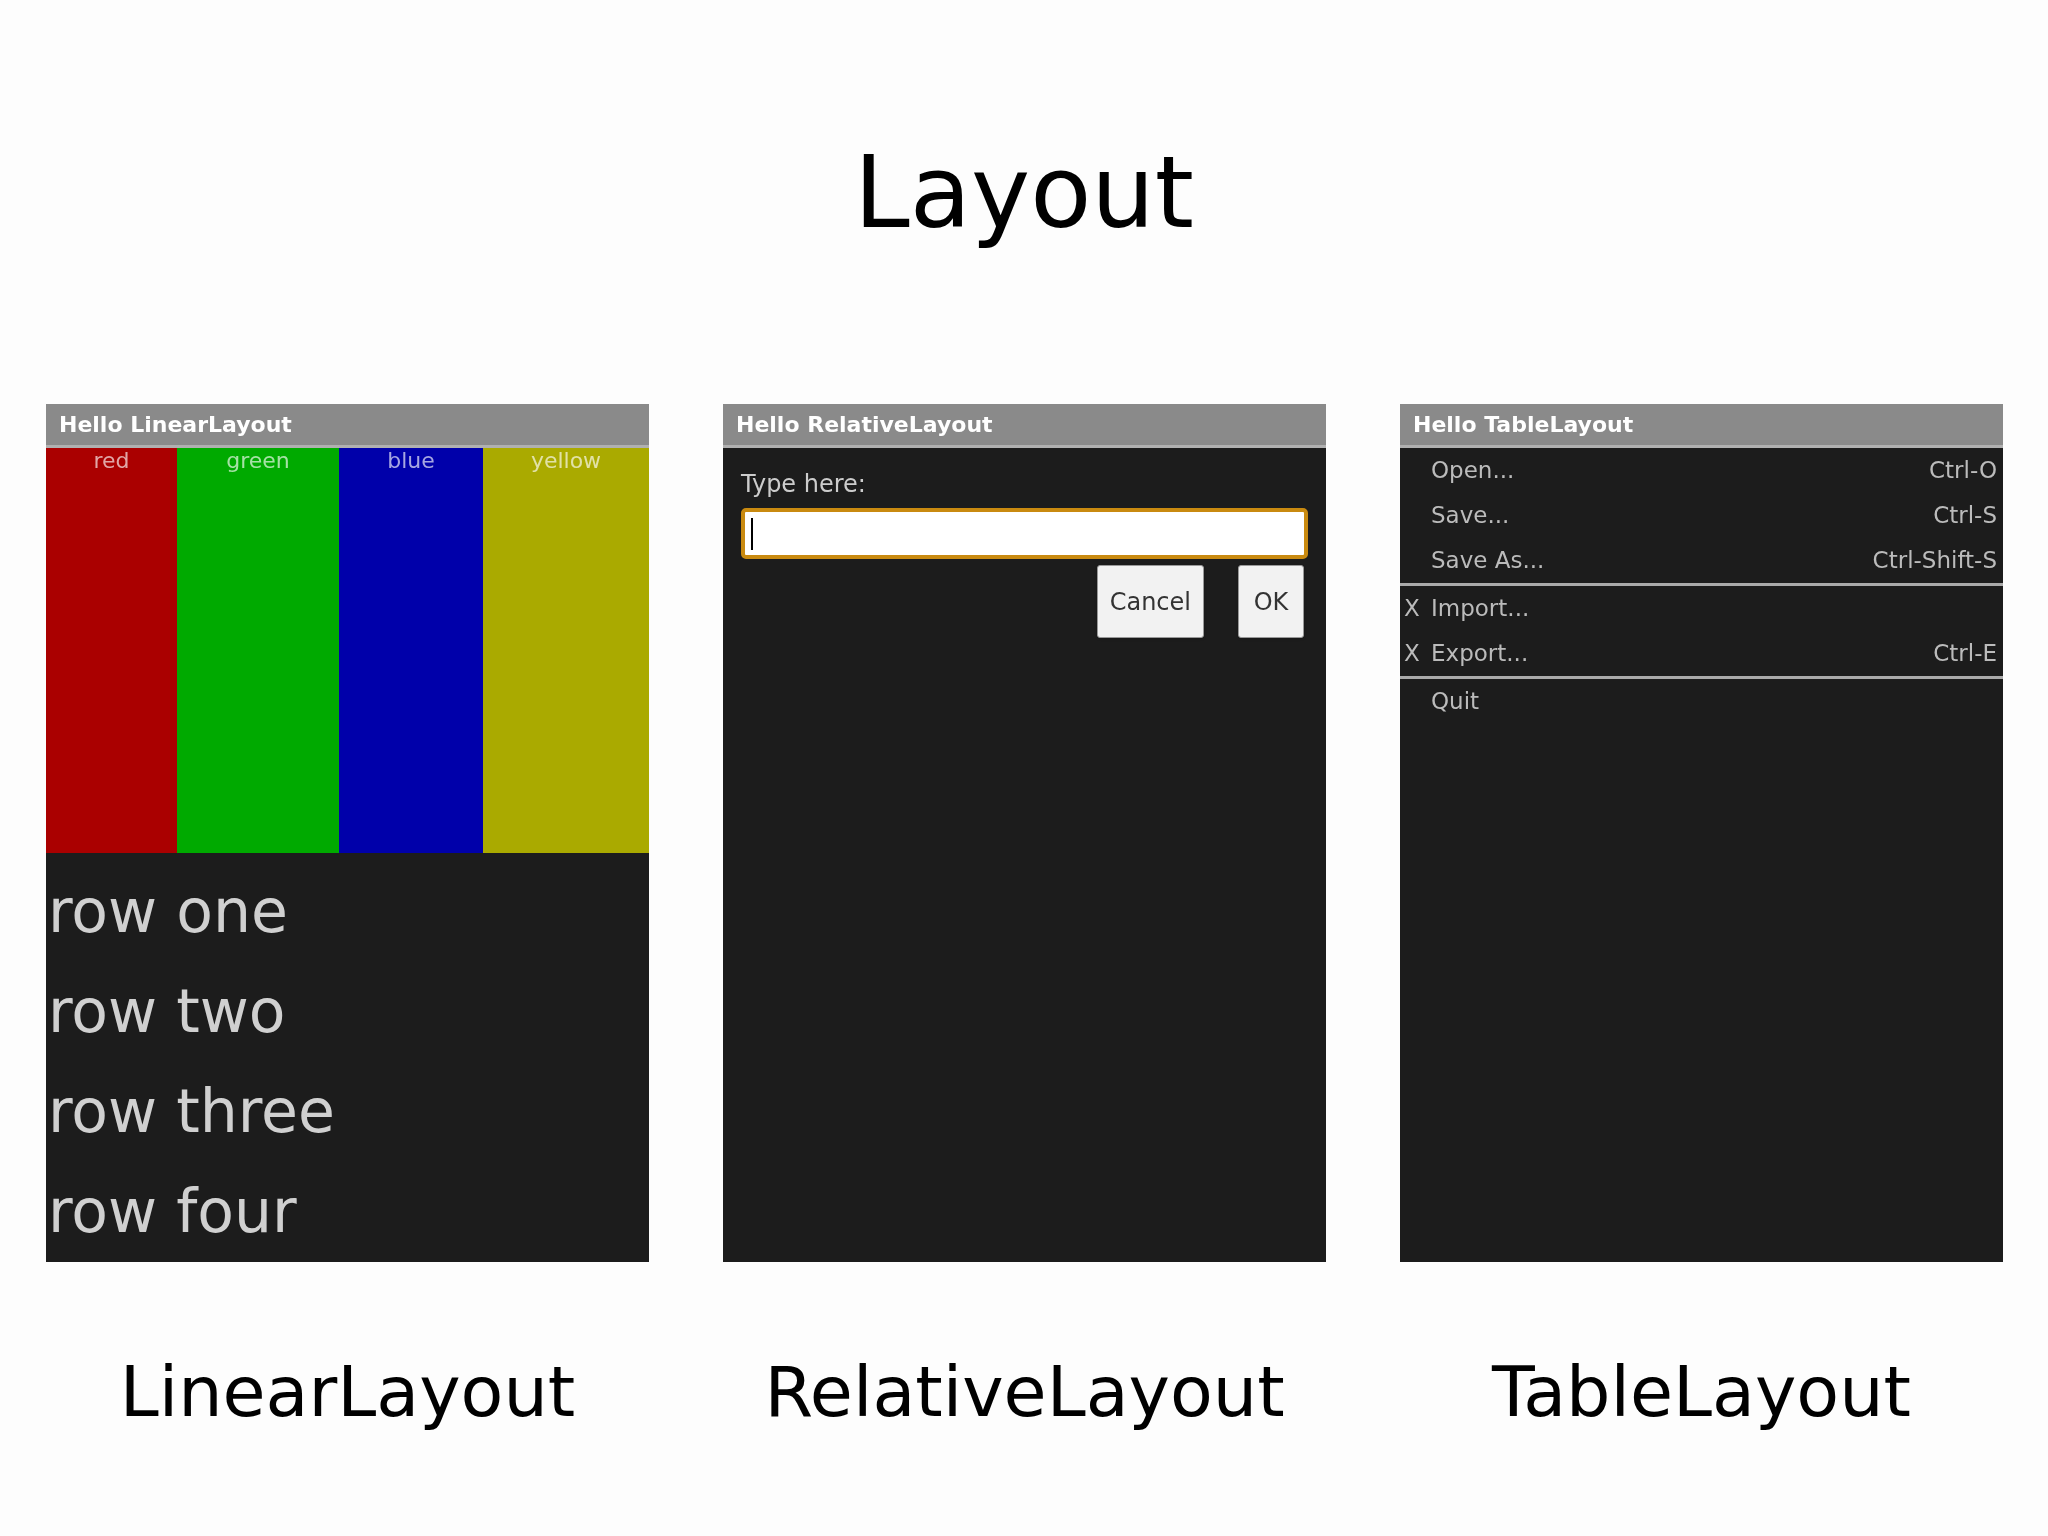  Describe the element at coordinates (1963, 471) in the screenshot. I see `shortcut-text: Ctrl-O` at that location.